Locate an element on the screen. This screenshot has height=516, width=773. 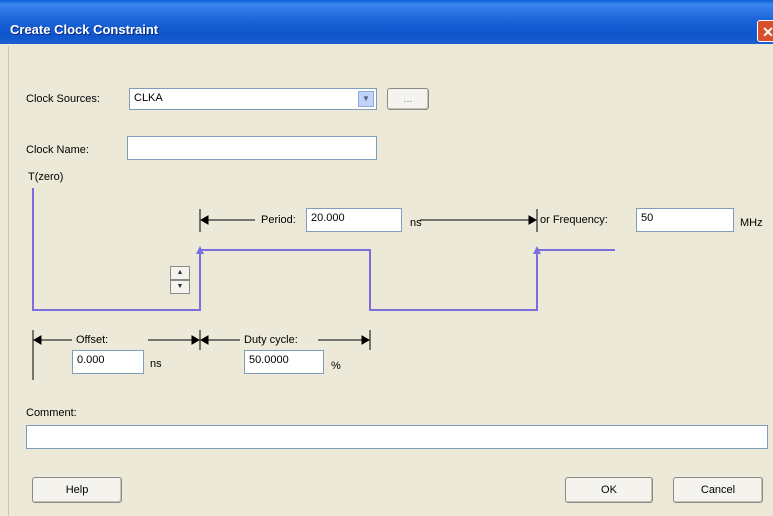
help-button-label: Help is located at coordinates (77, 490).